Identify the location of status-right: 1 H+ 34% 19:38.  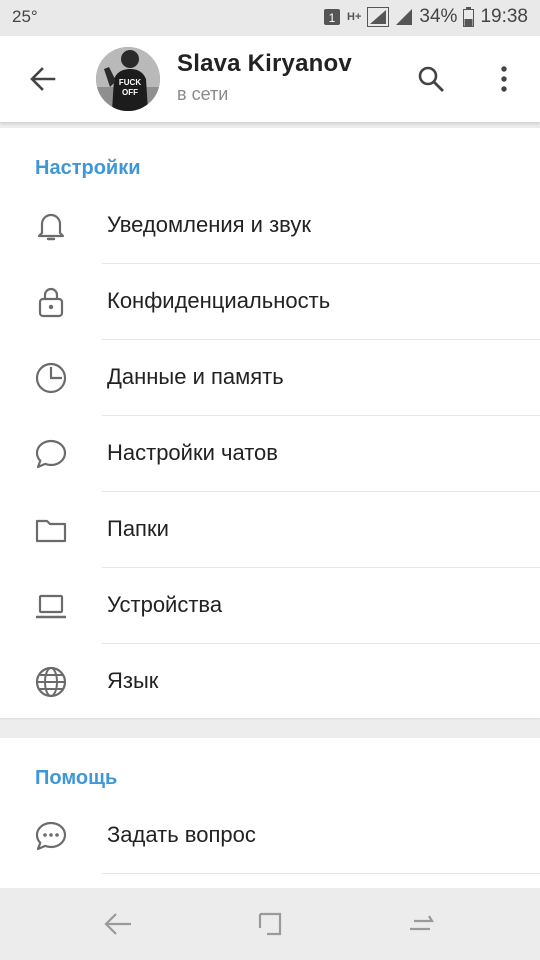
(425, 17).